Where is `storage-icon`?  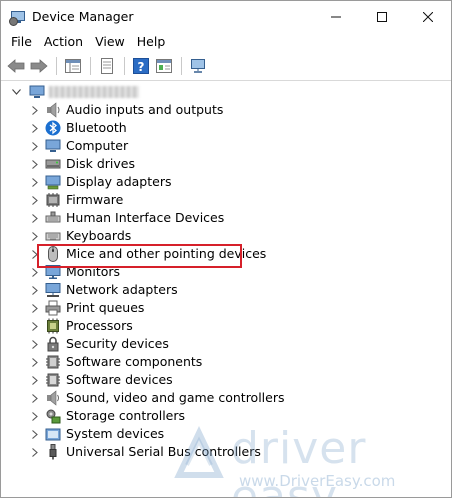 storage-icon is located at coordinates (53, 416).